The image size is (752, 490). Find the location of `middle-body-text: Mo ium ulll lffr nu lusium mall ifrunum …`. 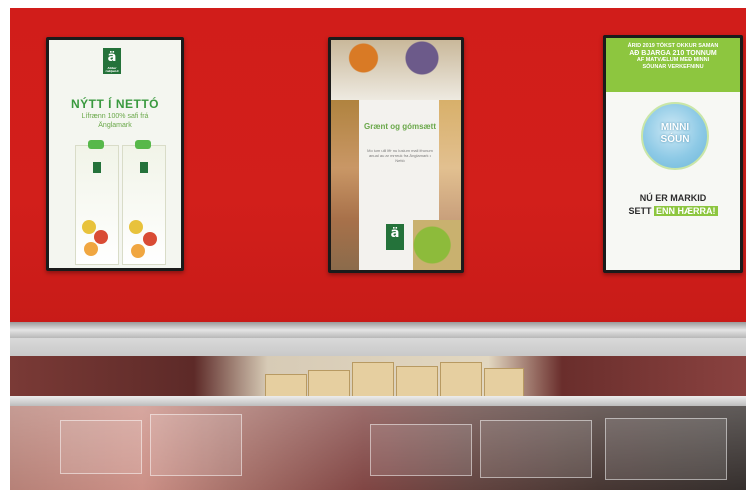

middle-body-text: Mo ium ulll lffr nu lusium mall ifrunum … is located at coordinates (400, 155).